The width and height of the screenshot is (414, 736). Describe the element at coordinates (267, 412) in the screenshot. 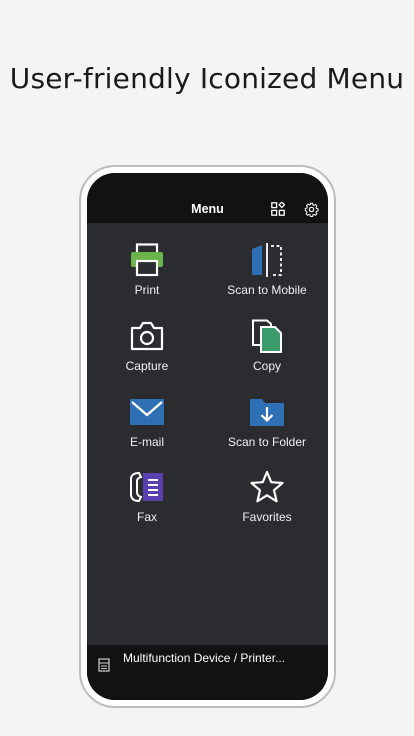

I see `folder-download-icon` at that location.